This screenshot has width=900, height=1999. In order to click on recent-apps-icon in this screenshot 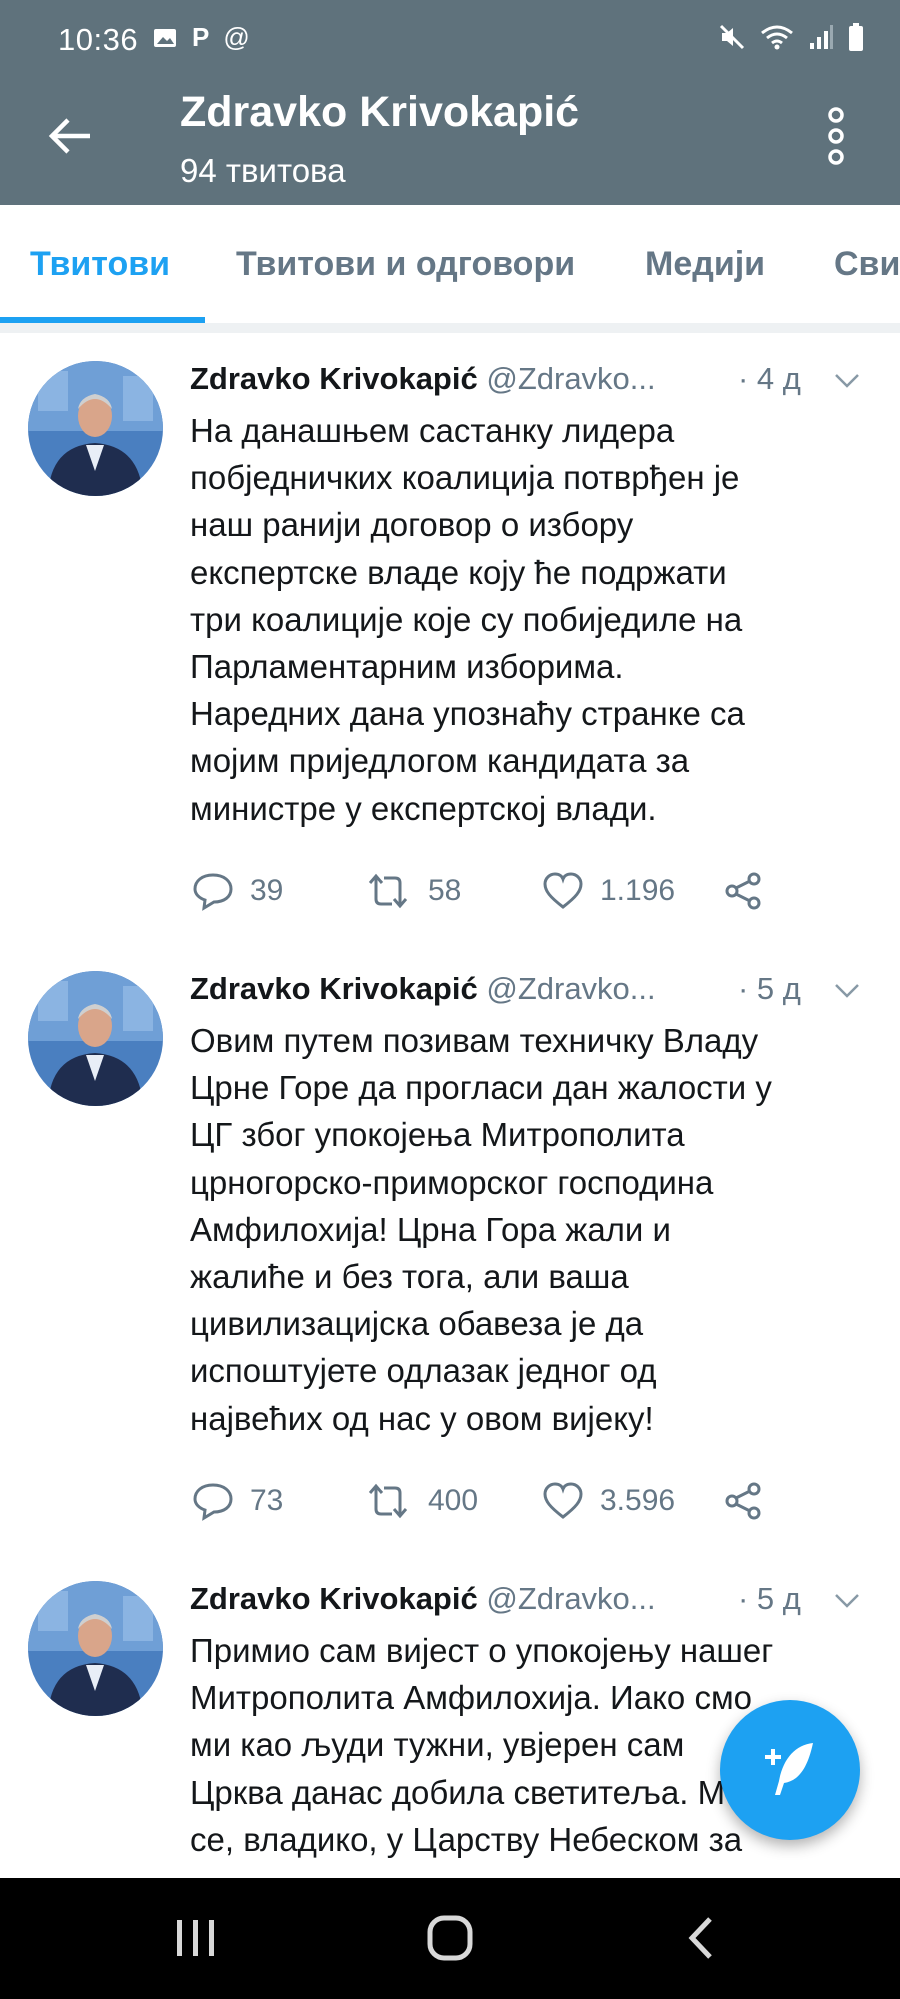, I will do `click(196, 1938)`.